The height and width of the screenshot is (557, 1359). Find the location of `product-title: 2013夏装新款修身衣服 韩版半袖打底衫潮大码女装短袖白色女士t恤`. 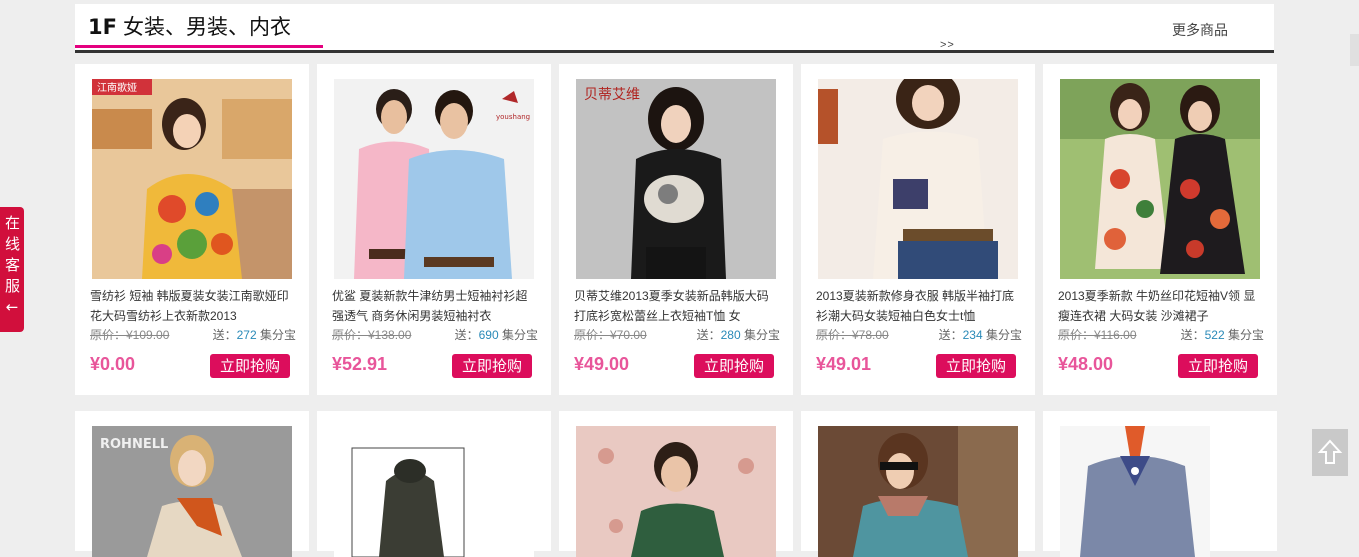

product-title: 2013夏装新款修身衣服 韩版半袖打底衫潮大码女装短袖白色女士t恤 is located at coordinates (919, 306).